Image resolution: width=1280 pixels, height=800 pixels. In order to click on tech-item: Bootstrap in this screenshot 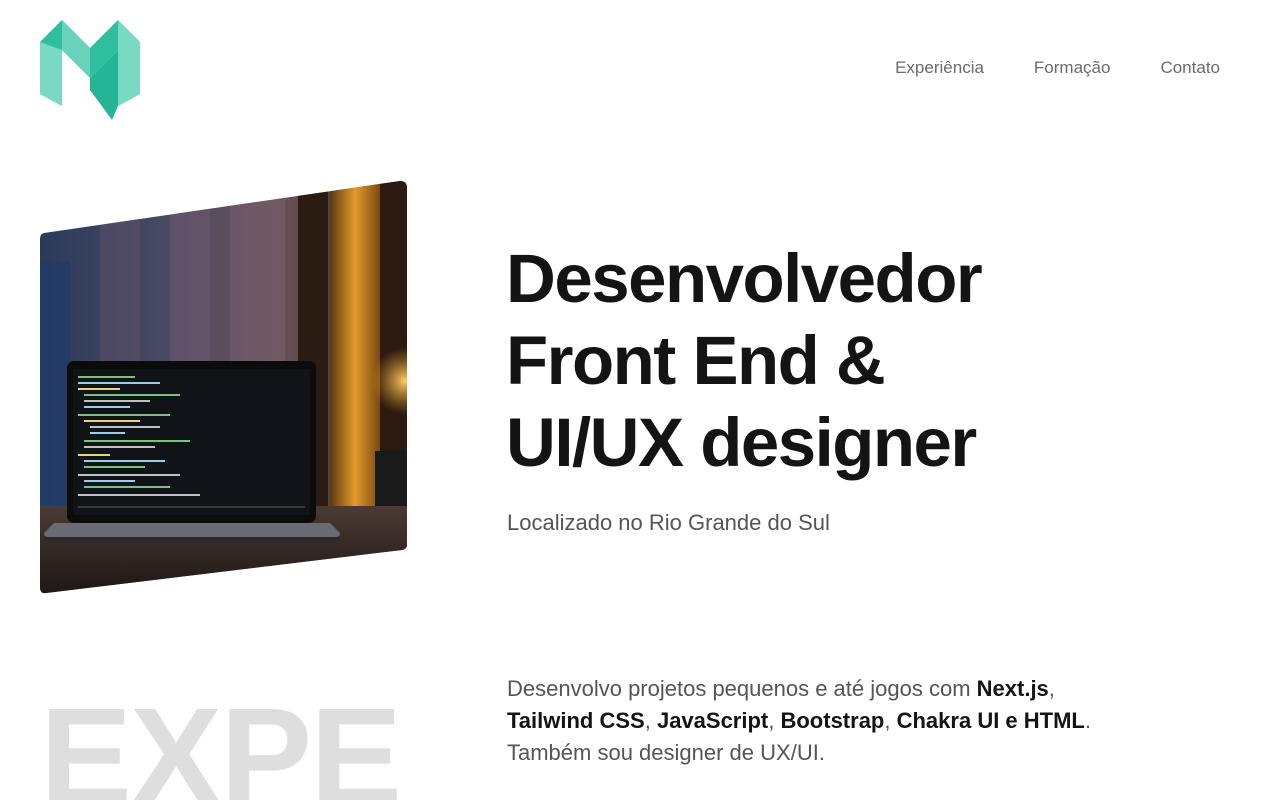, I will do `click(832, 720)`.